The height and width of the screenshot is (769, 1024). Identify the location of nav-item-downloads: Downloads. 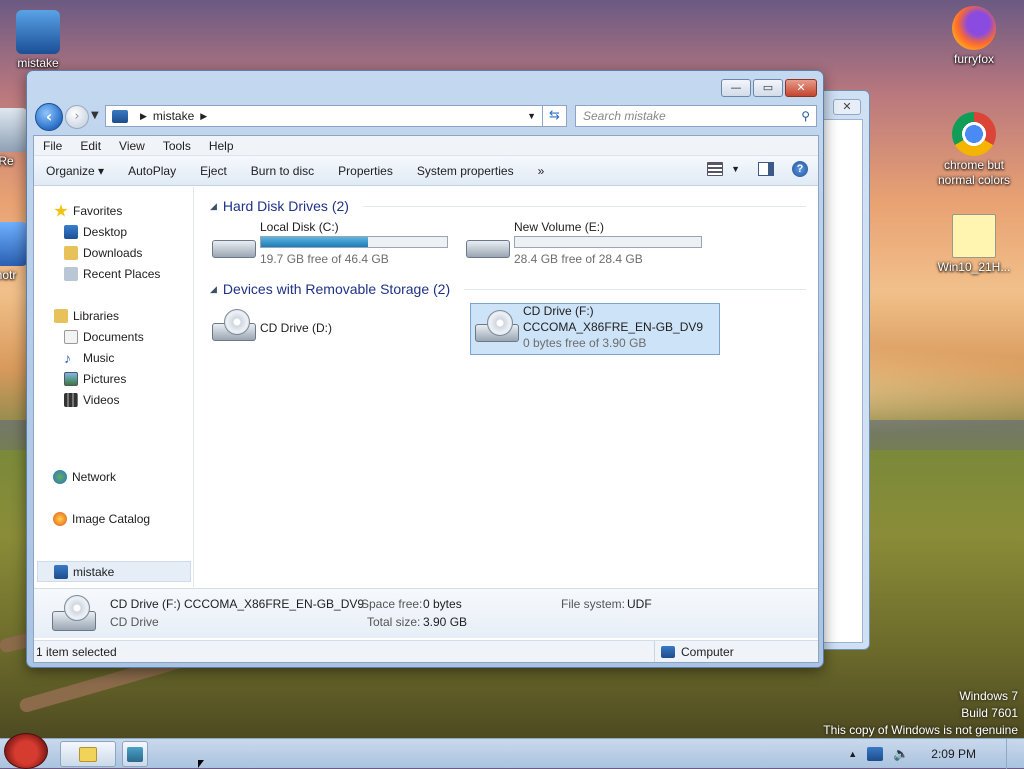
(103, 253).